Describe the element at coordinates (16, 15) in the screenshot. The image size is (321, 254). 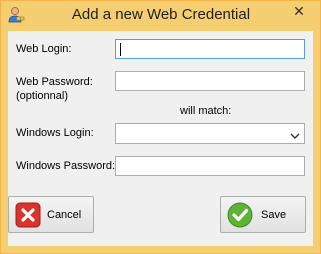
I see `user-key-icon` at that location.